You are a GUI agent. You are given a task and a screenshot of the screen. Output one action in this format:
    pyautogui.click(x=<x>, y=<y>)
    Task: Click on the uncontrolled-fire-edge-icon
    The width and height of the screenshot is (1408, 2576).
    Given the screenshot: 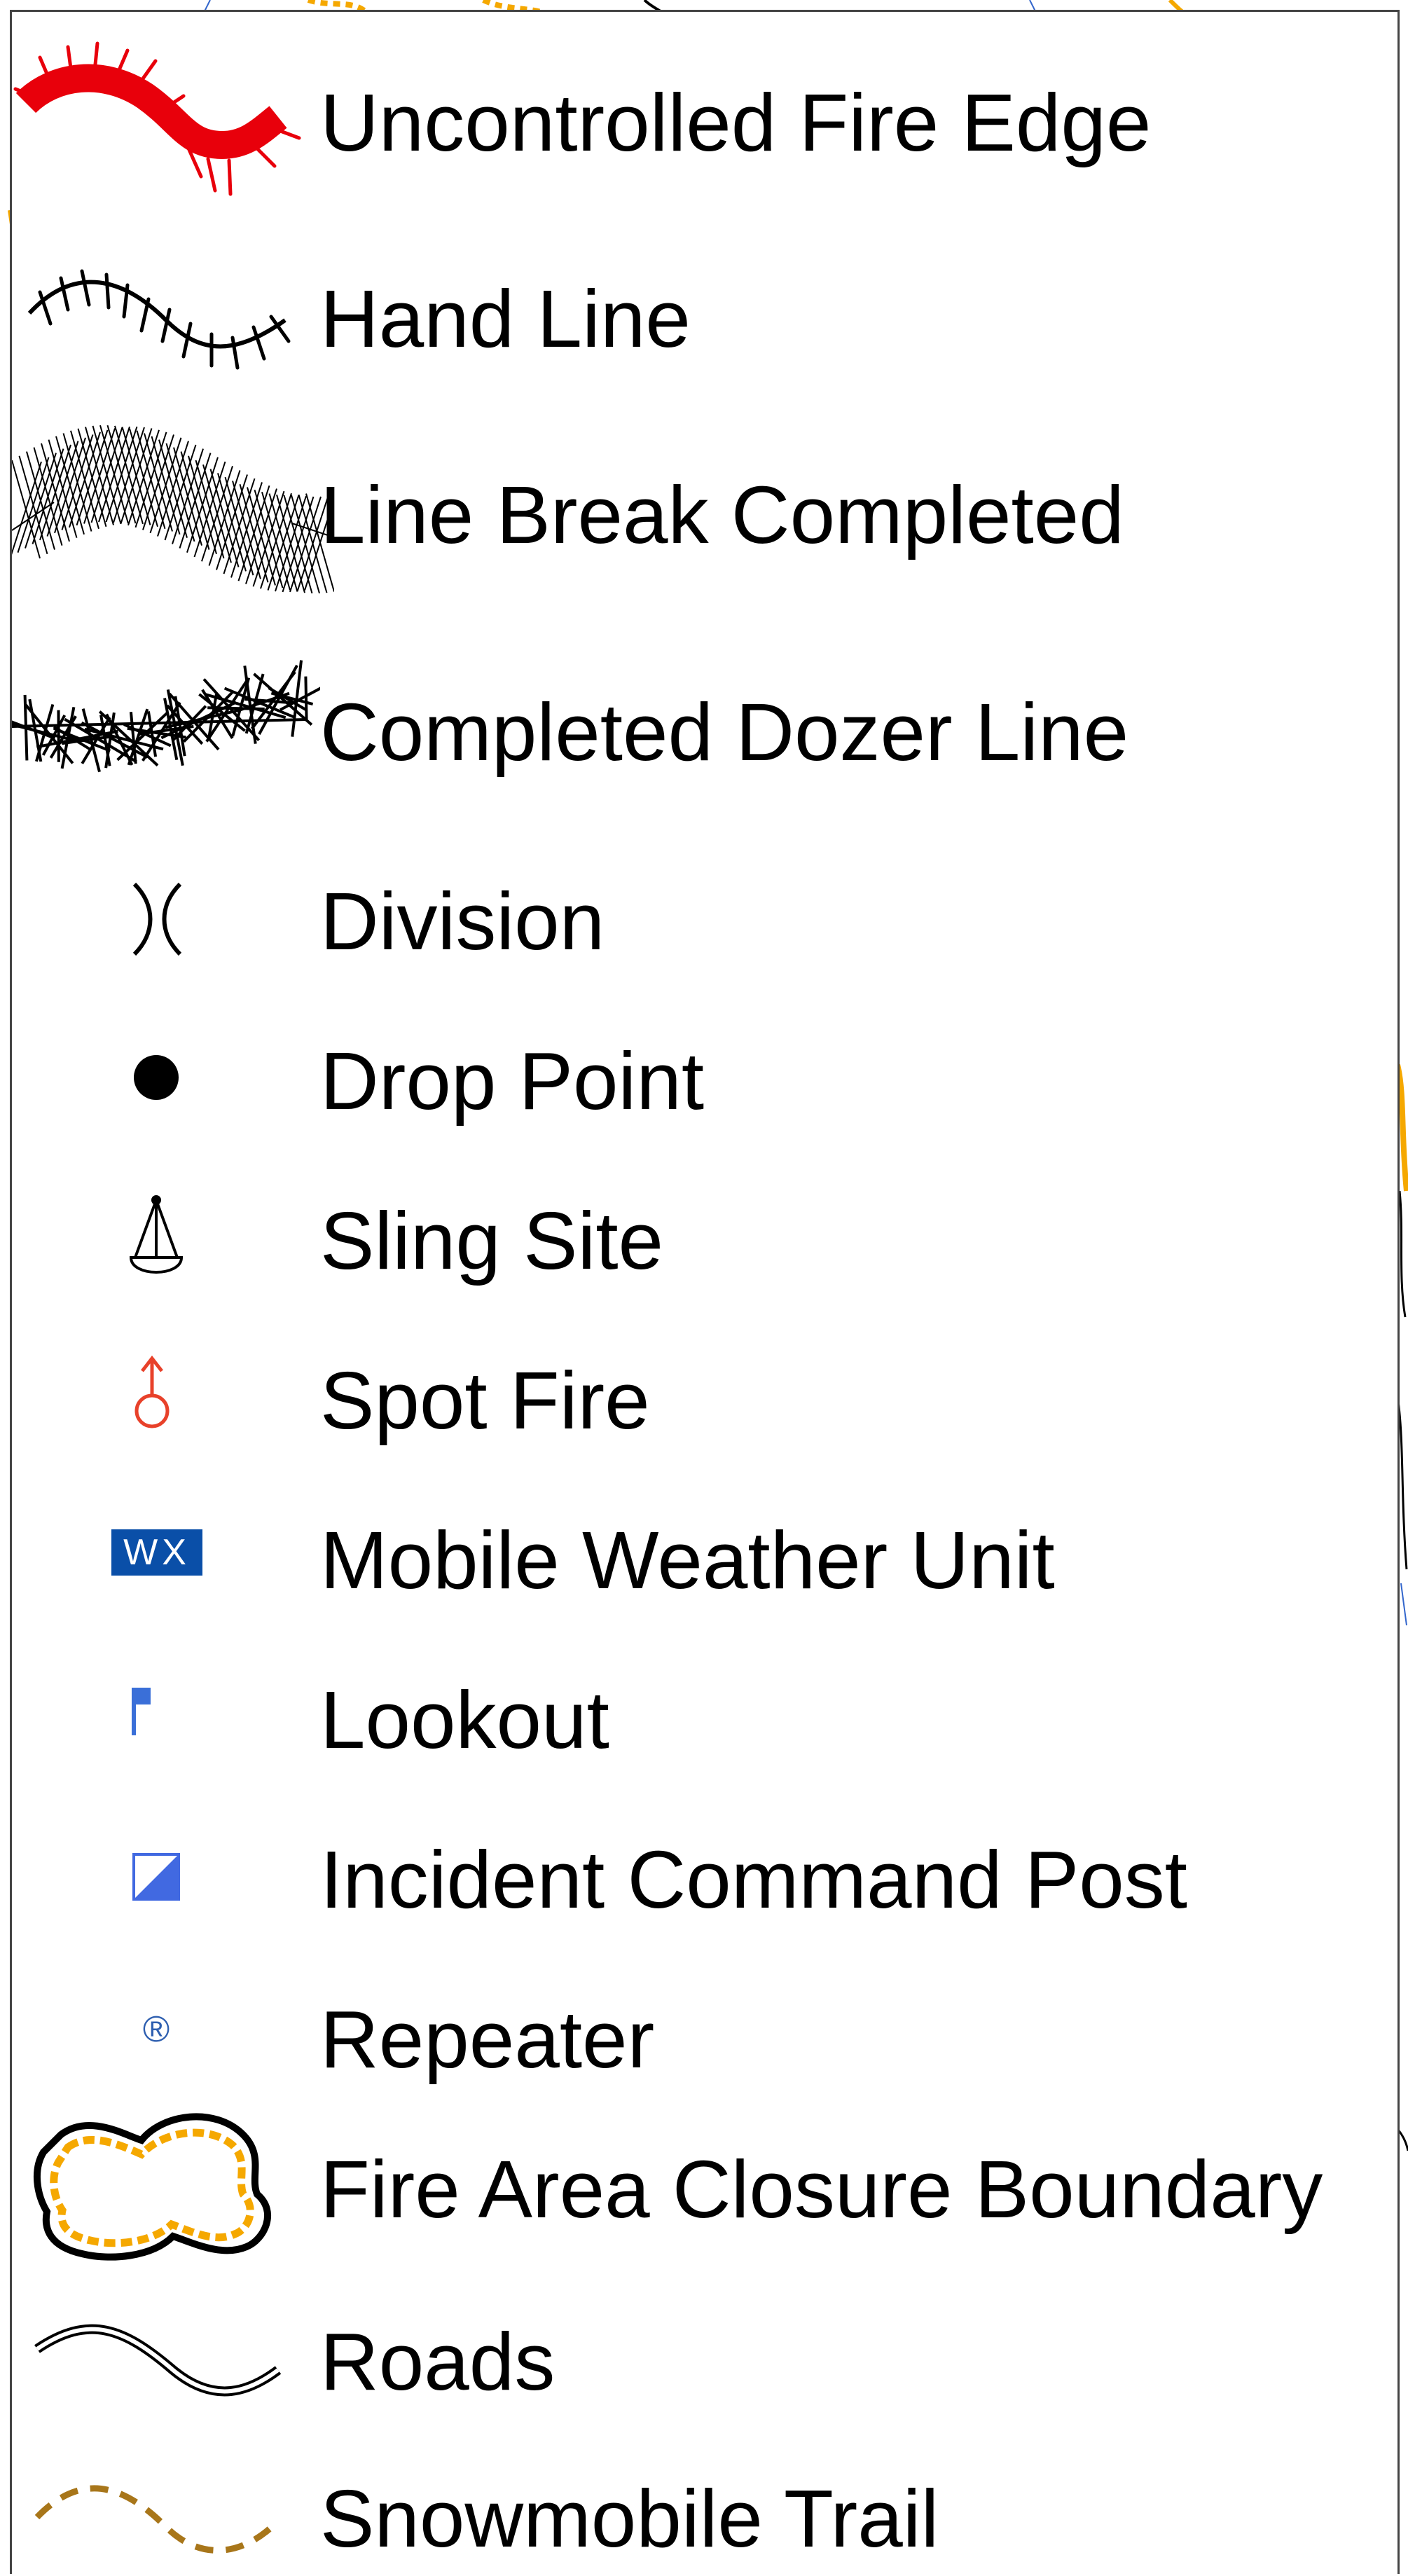 What is the action you would take?
    pyautogui.click(x=166, y=124)
    